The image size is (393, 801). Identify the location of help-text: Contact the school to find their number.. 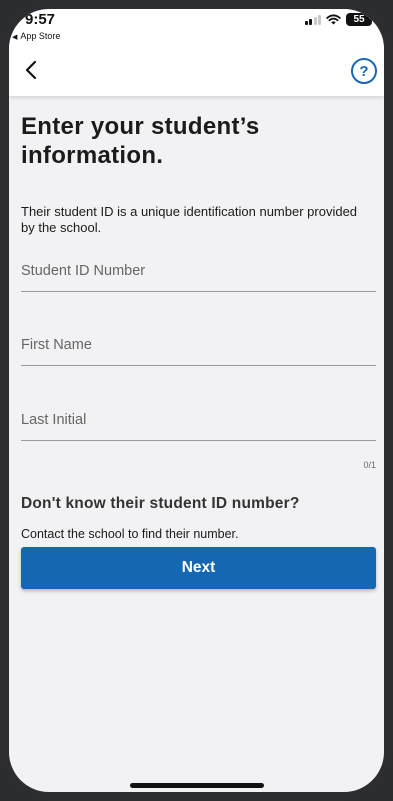
(130, 534).